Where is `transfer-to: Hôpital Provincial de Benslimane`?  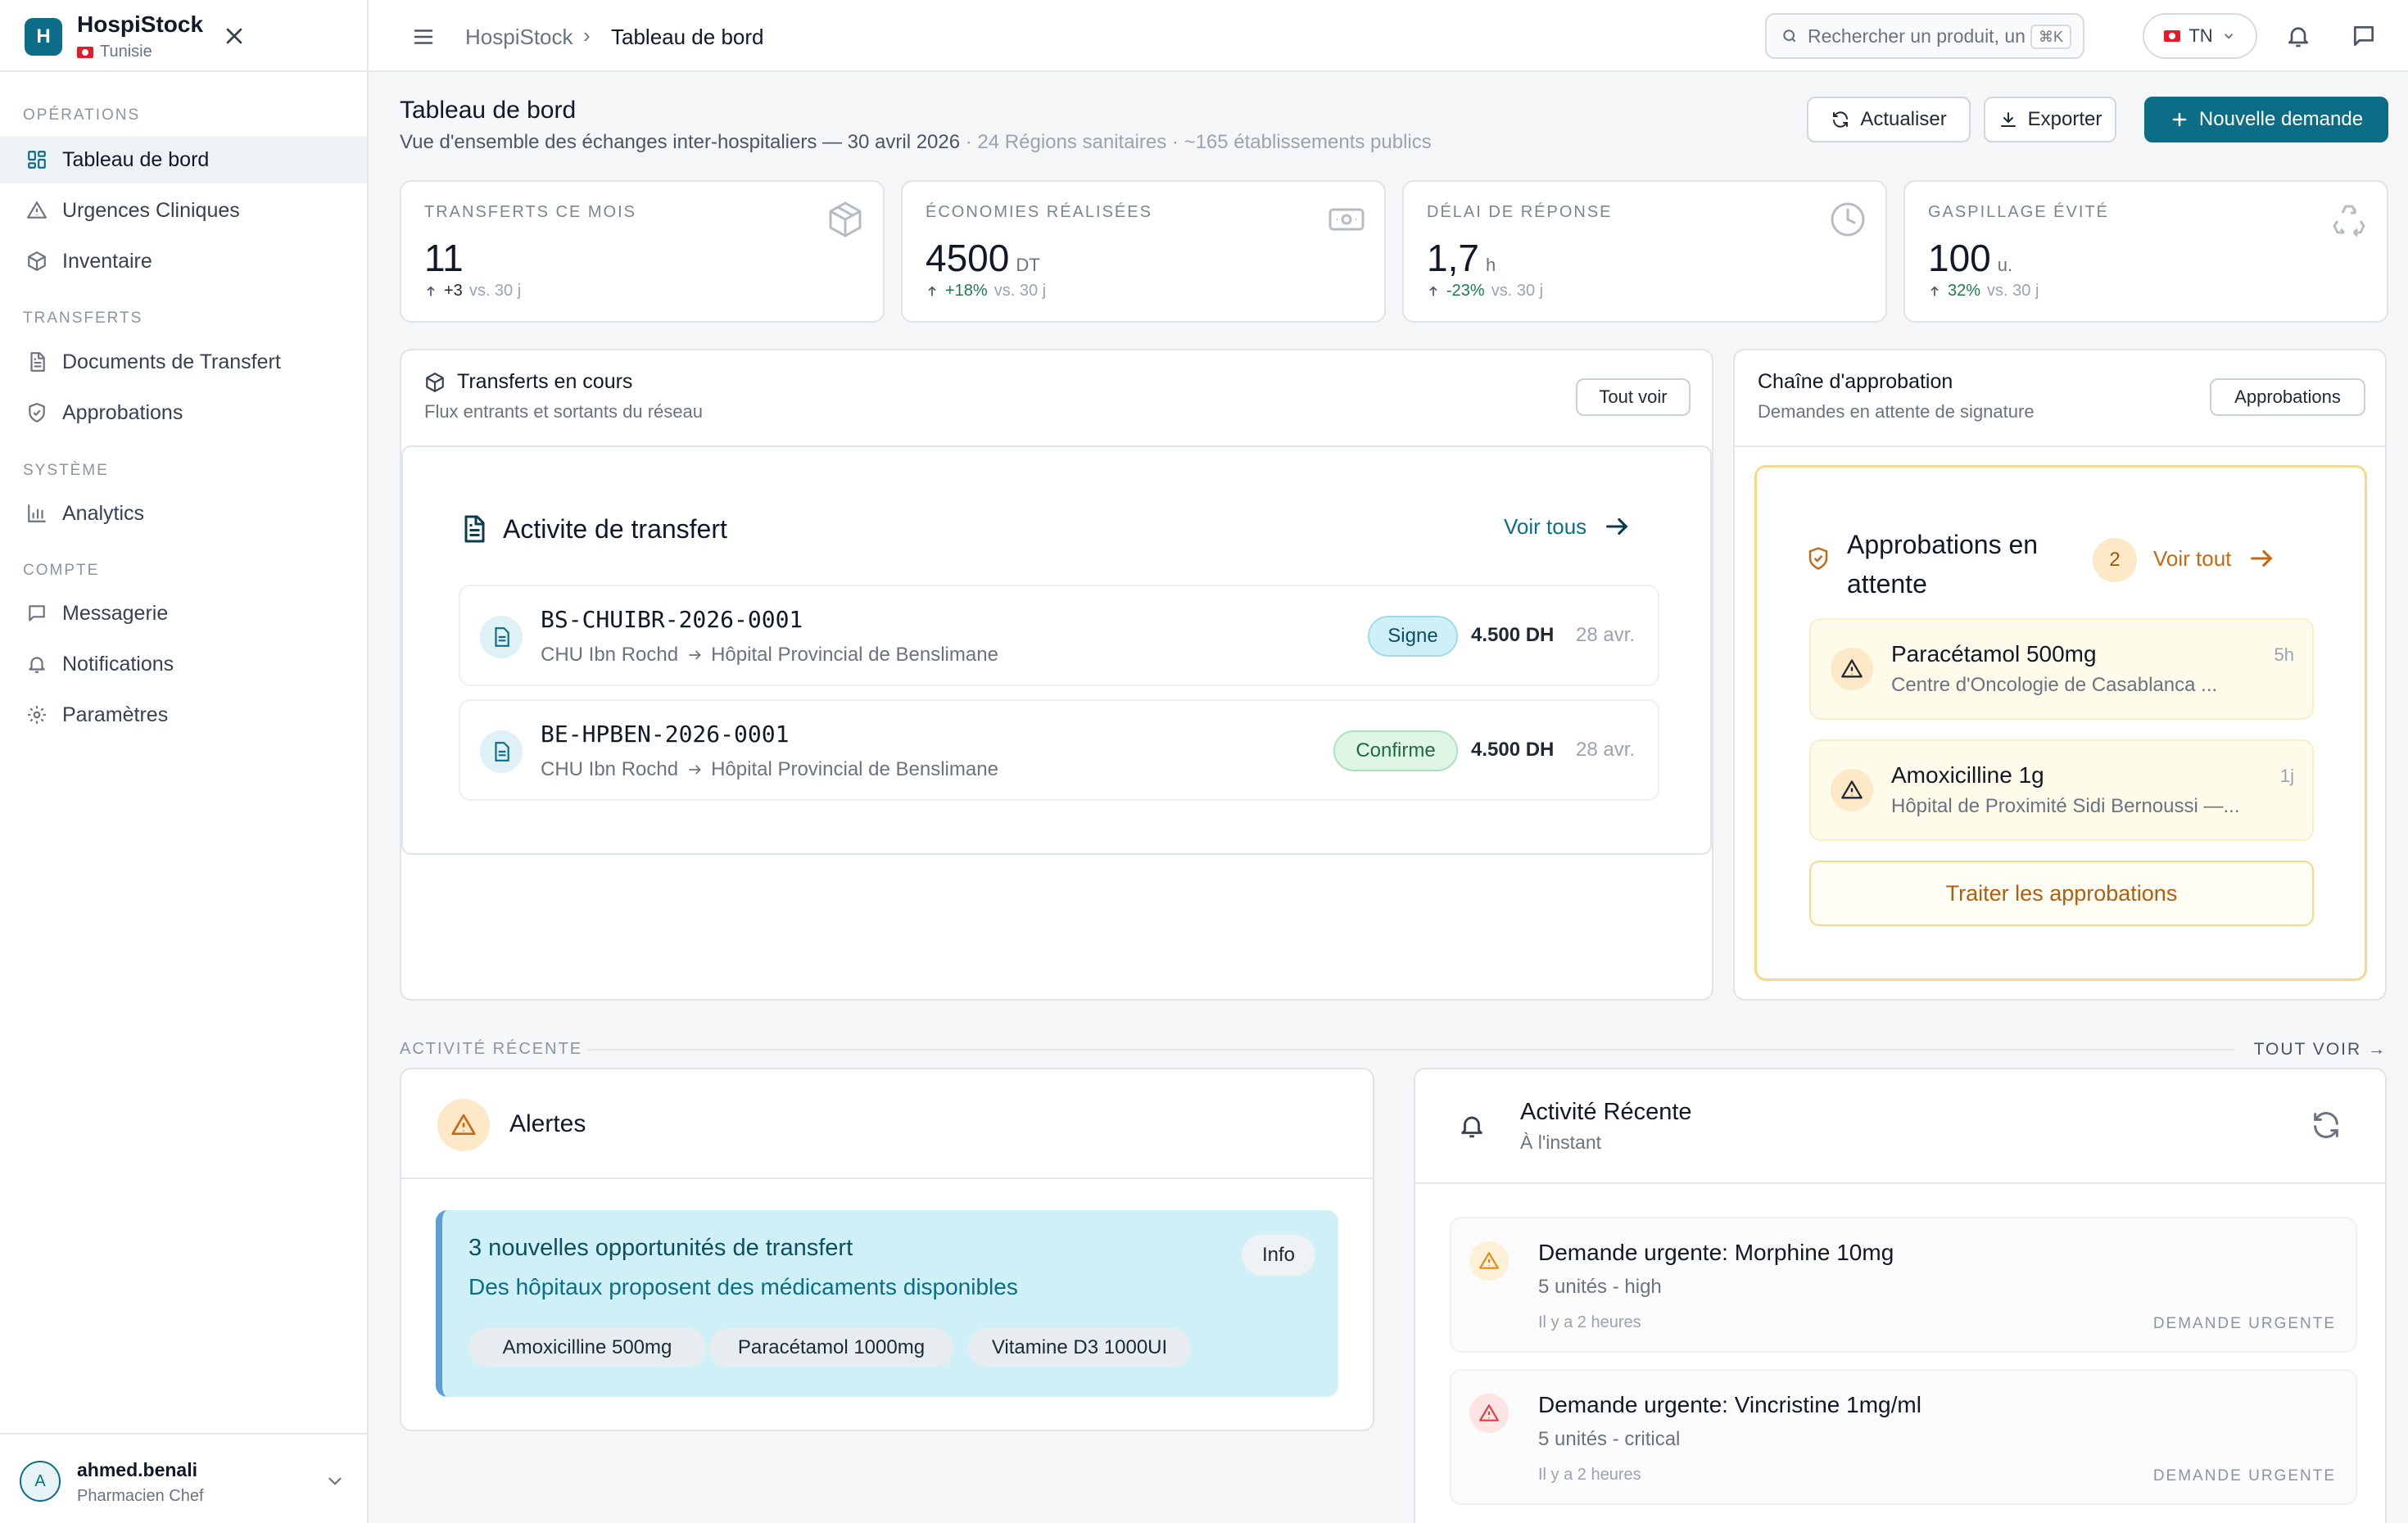 transfer-to: Hôpital Provincial de Benslimane is located at coordinates (854, 655).